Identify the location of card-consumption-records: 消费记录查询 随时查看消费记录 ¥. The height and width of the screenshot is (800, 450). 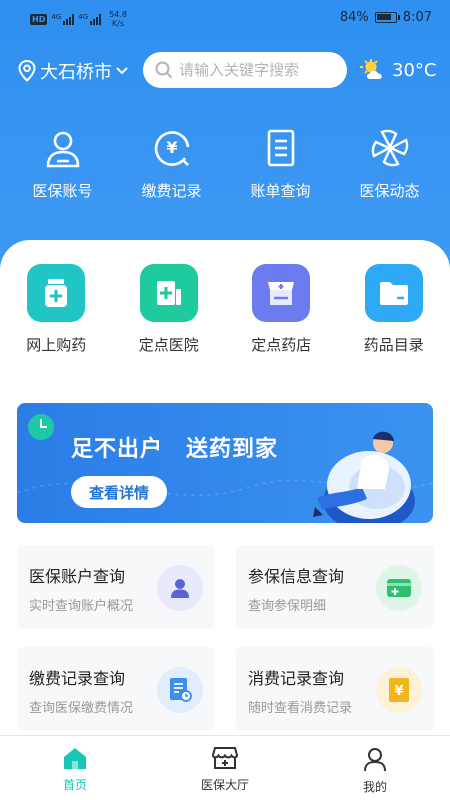
(335, 689).